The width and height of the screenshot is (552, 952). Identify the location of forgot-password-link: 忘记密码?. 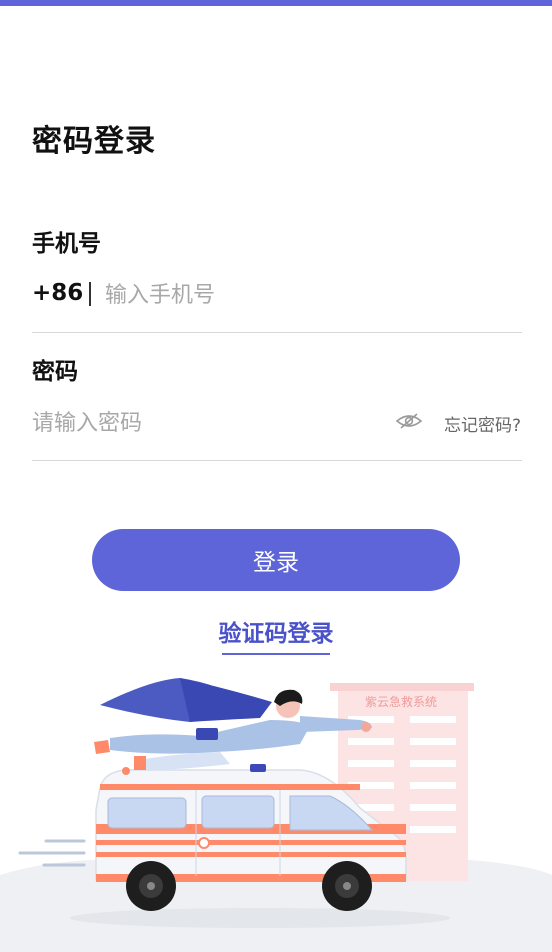
(482, 423).